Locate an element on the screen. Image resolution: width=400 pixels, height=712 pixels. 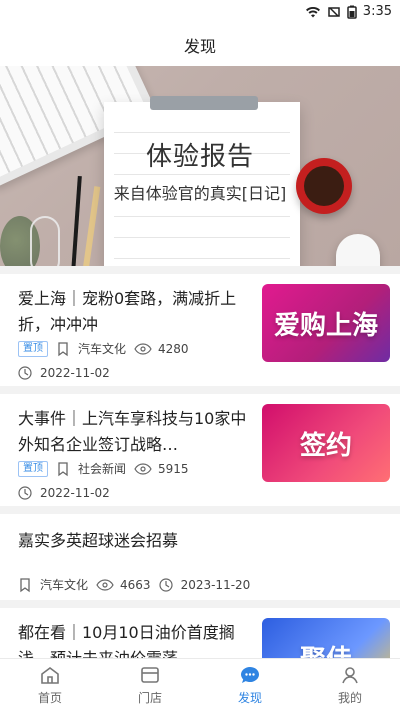
mouse-image is located at coordinates (358, 250).